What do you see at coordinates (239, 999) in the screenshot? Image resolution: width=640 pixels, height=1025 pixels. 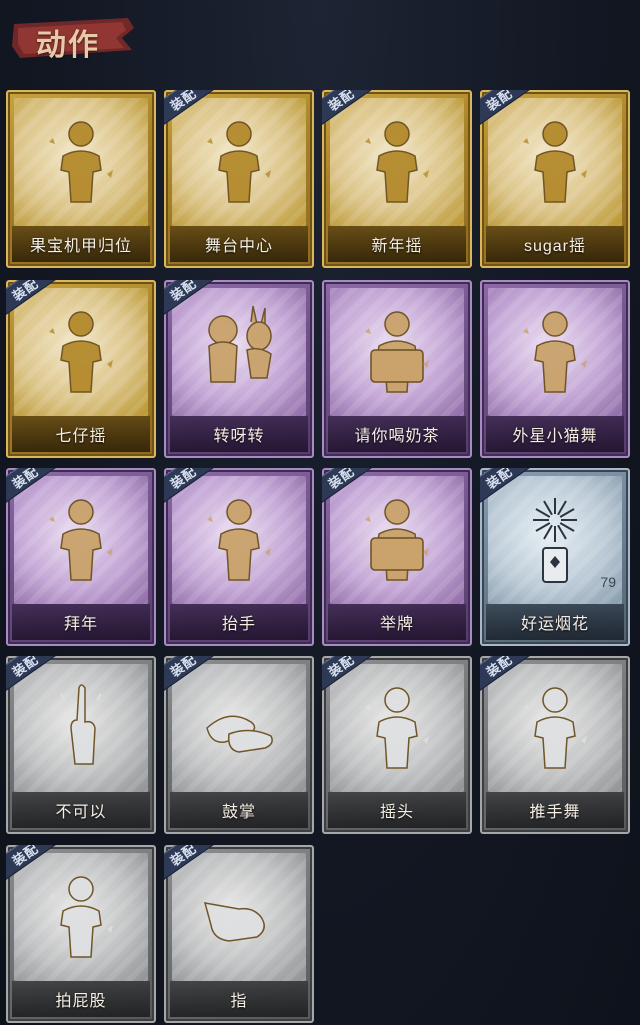 I see `card-label: 指` at bounding box center [239, 999].